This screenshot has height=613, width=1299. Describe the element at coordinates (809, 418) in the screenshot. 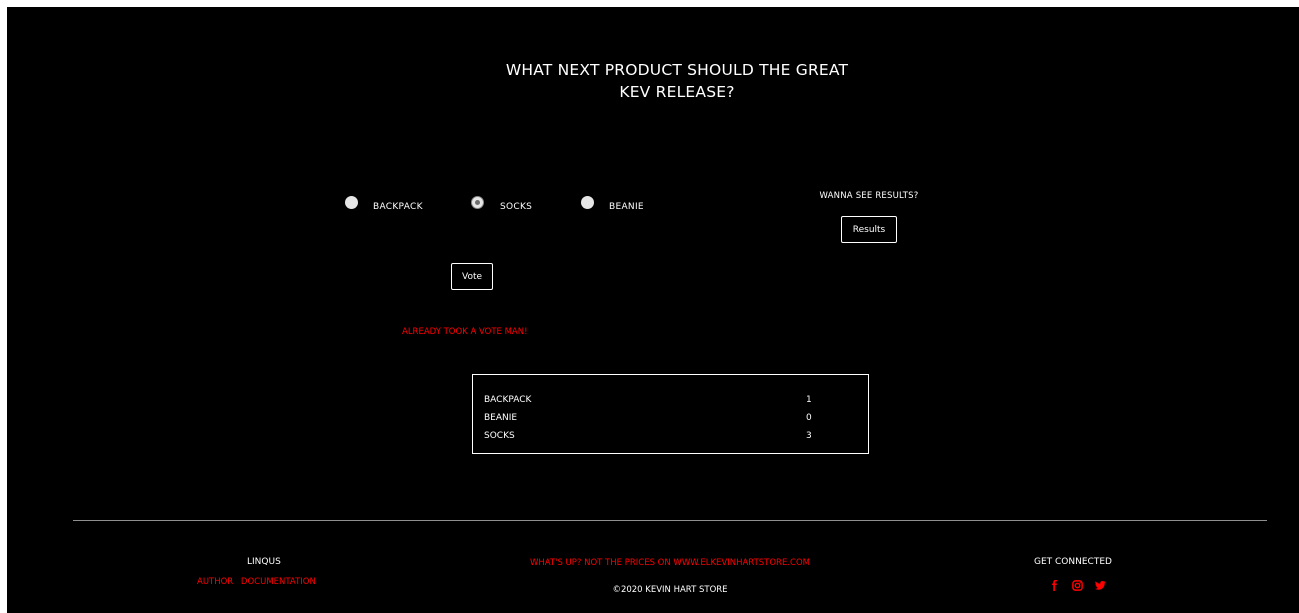

I see `result-count: 0` at that location.